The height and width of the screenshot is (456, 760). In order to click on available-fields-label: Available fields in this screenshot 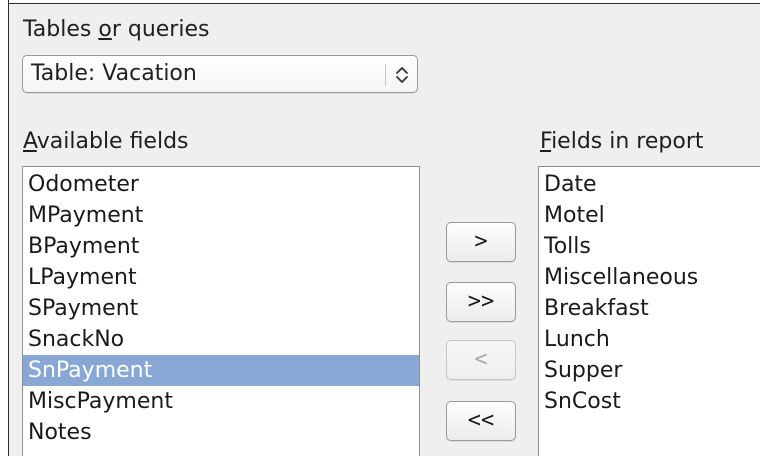, I will do `click(106, 141)`.